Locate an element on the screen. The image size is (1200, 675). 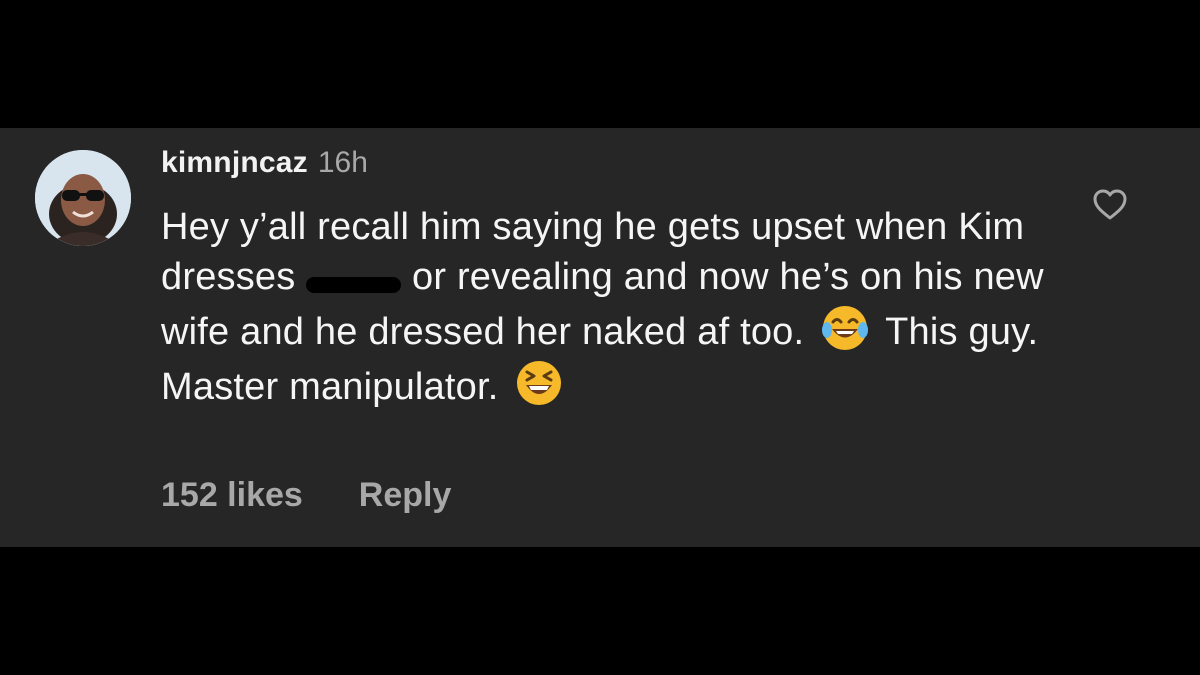
avatar is located at coordinates (83, 198).